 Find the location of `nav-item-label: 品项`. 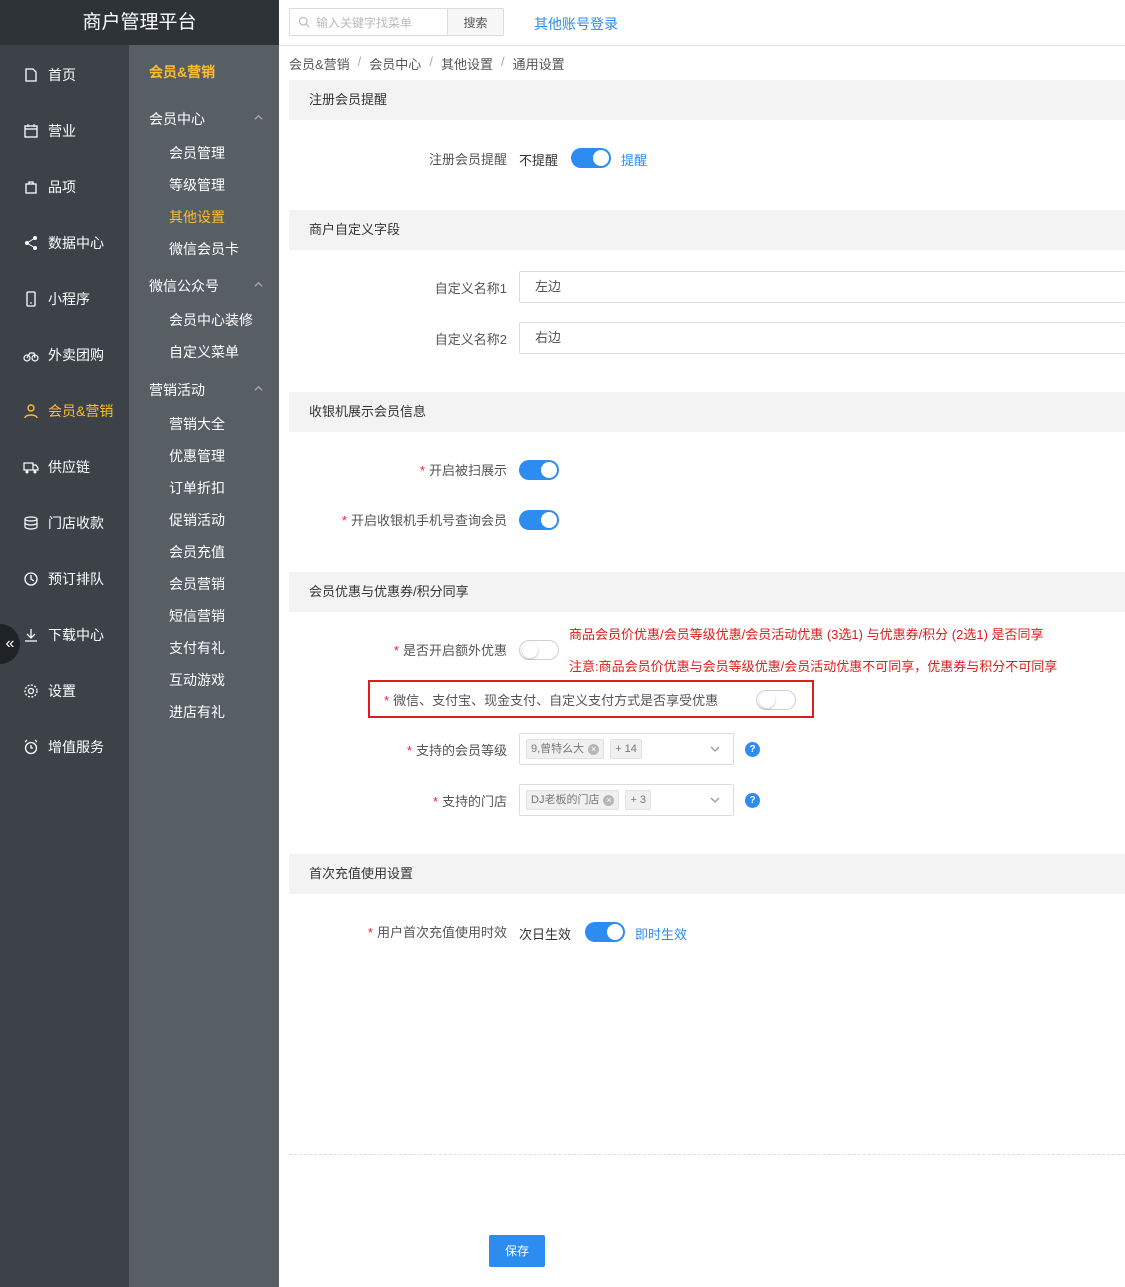

nav-item-label: 品项 is located at coordinates (62, 187).